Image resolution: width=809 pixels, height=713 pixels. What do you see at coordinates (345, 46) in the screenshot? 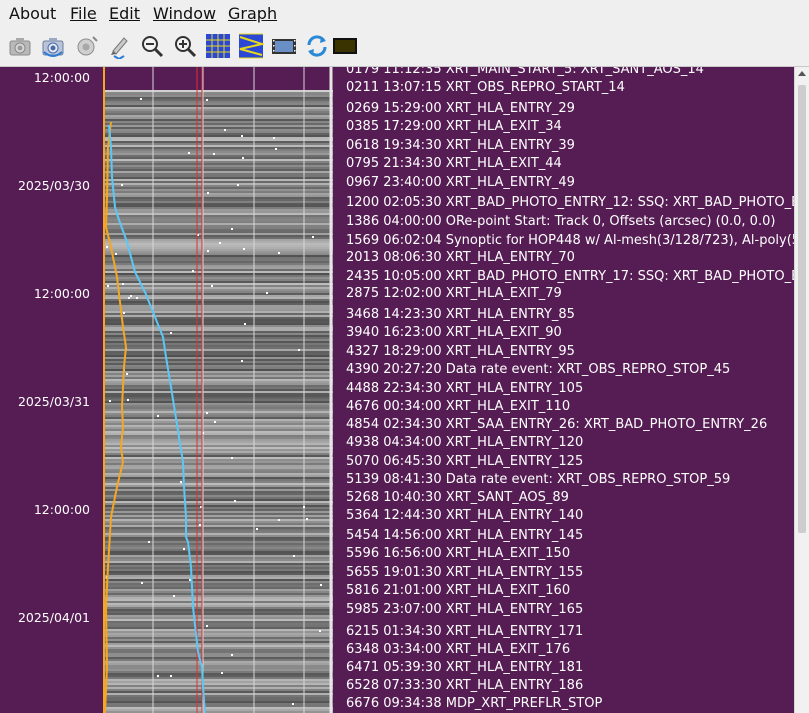
I see `color-swatch-icon` at bounding box center [345, 46].